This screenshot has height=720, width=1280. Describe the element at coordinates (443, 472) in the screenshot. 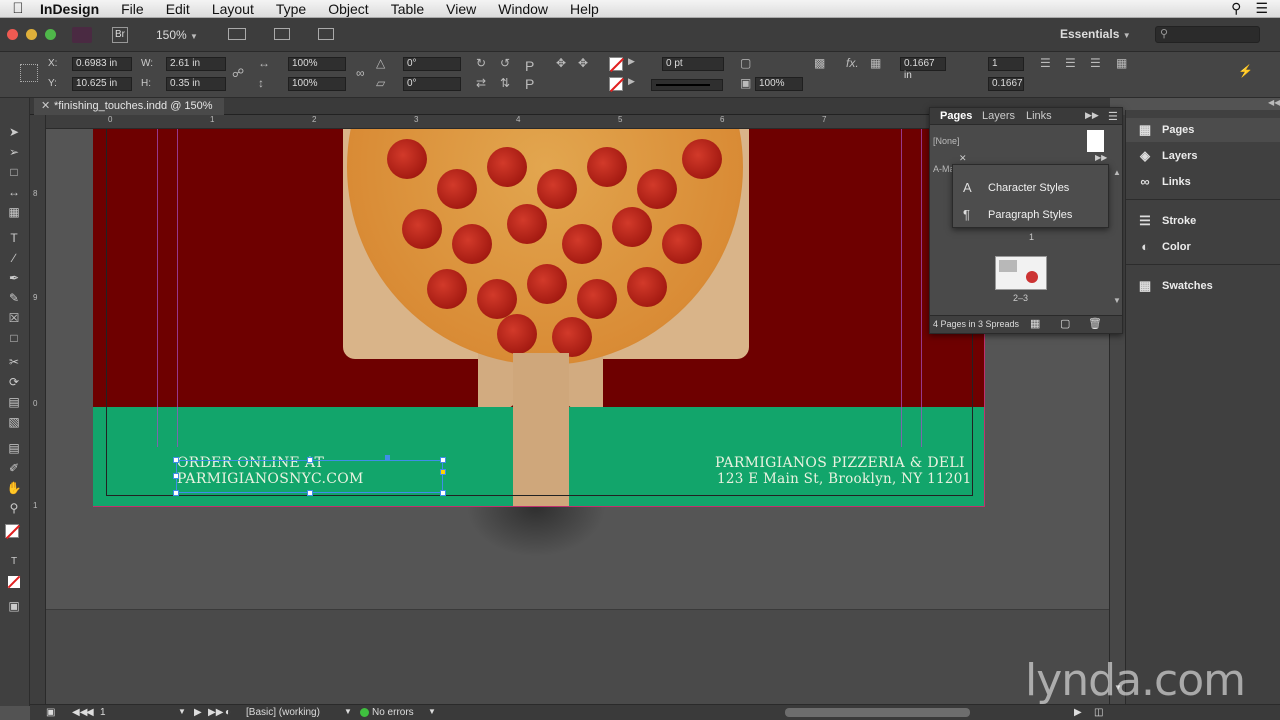

I see `frame-handle-yellow` at that location.